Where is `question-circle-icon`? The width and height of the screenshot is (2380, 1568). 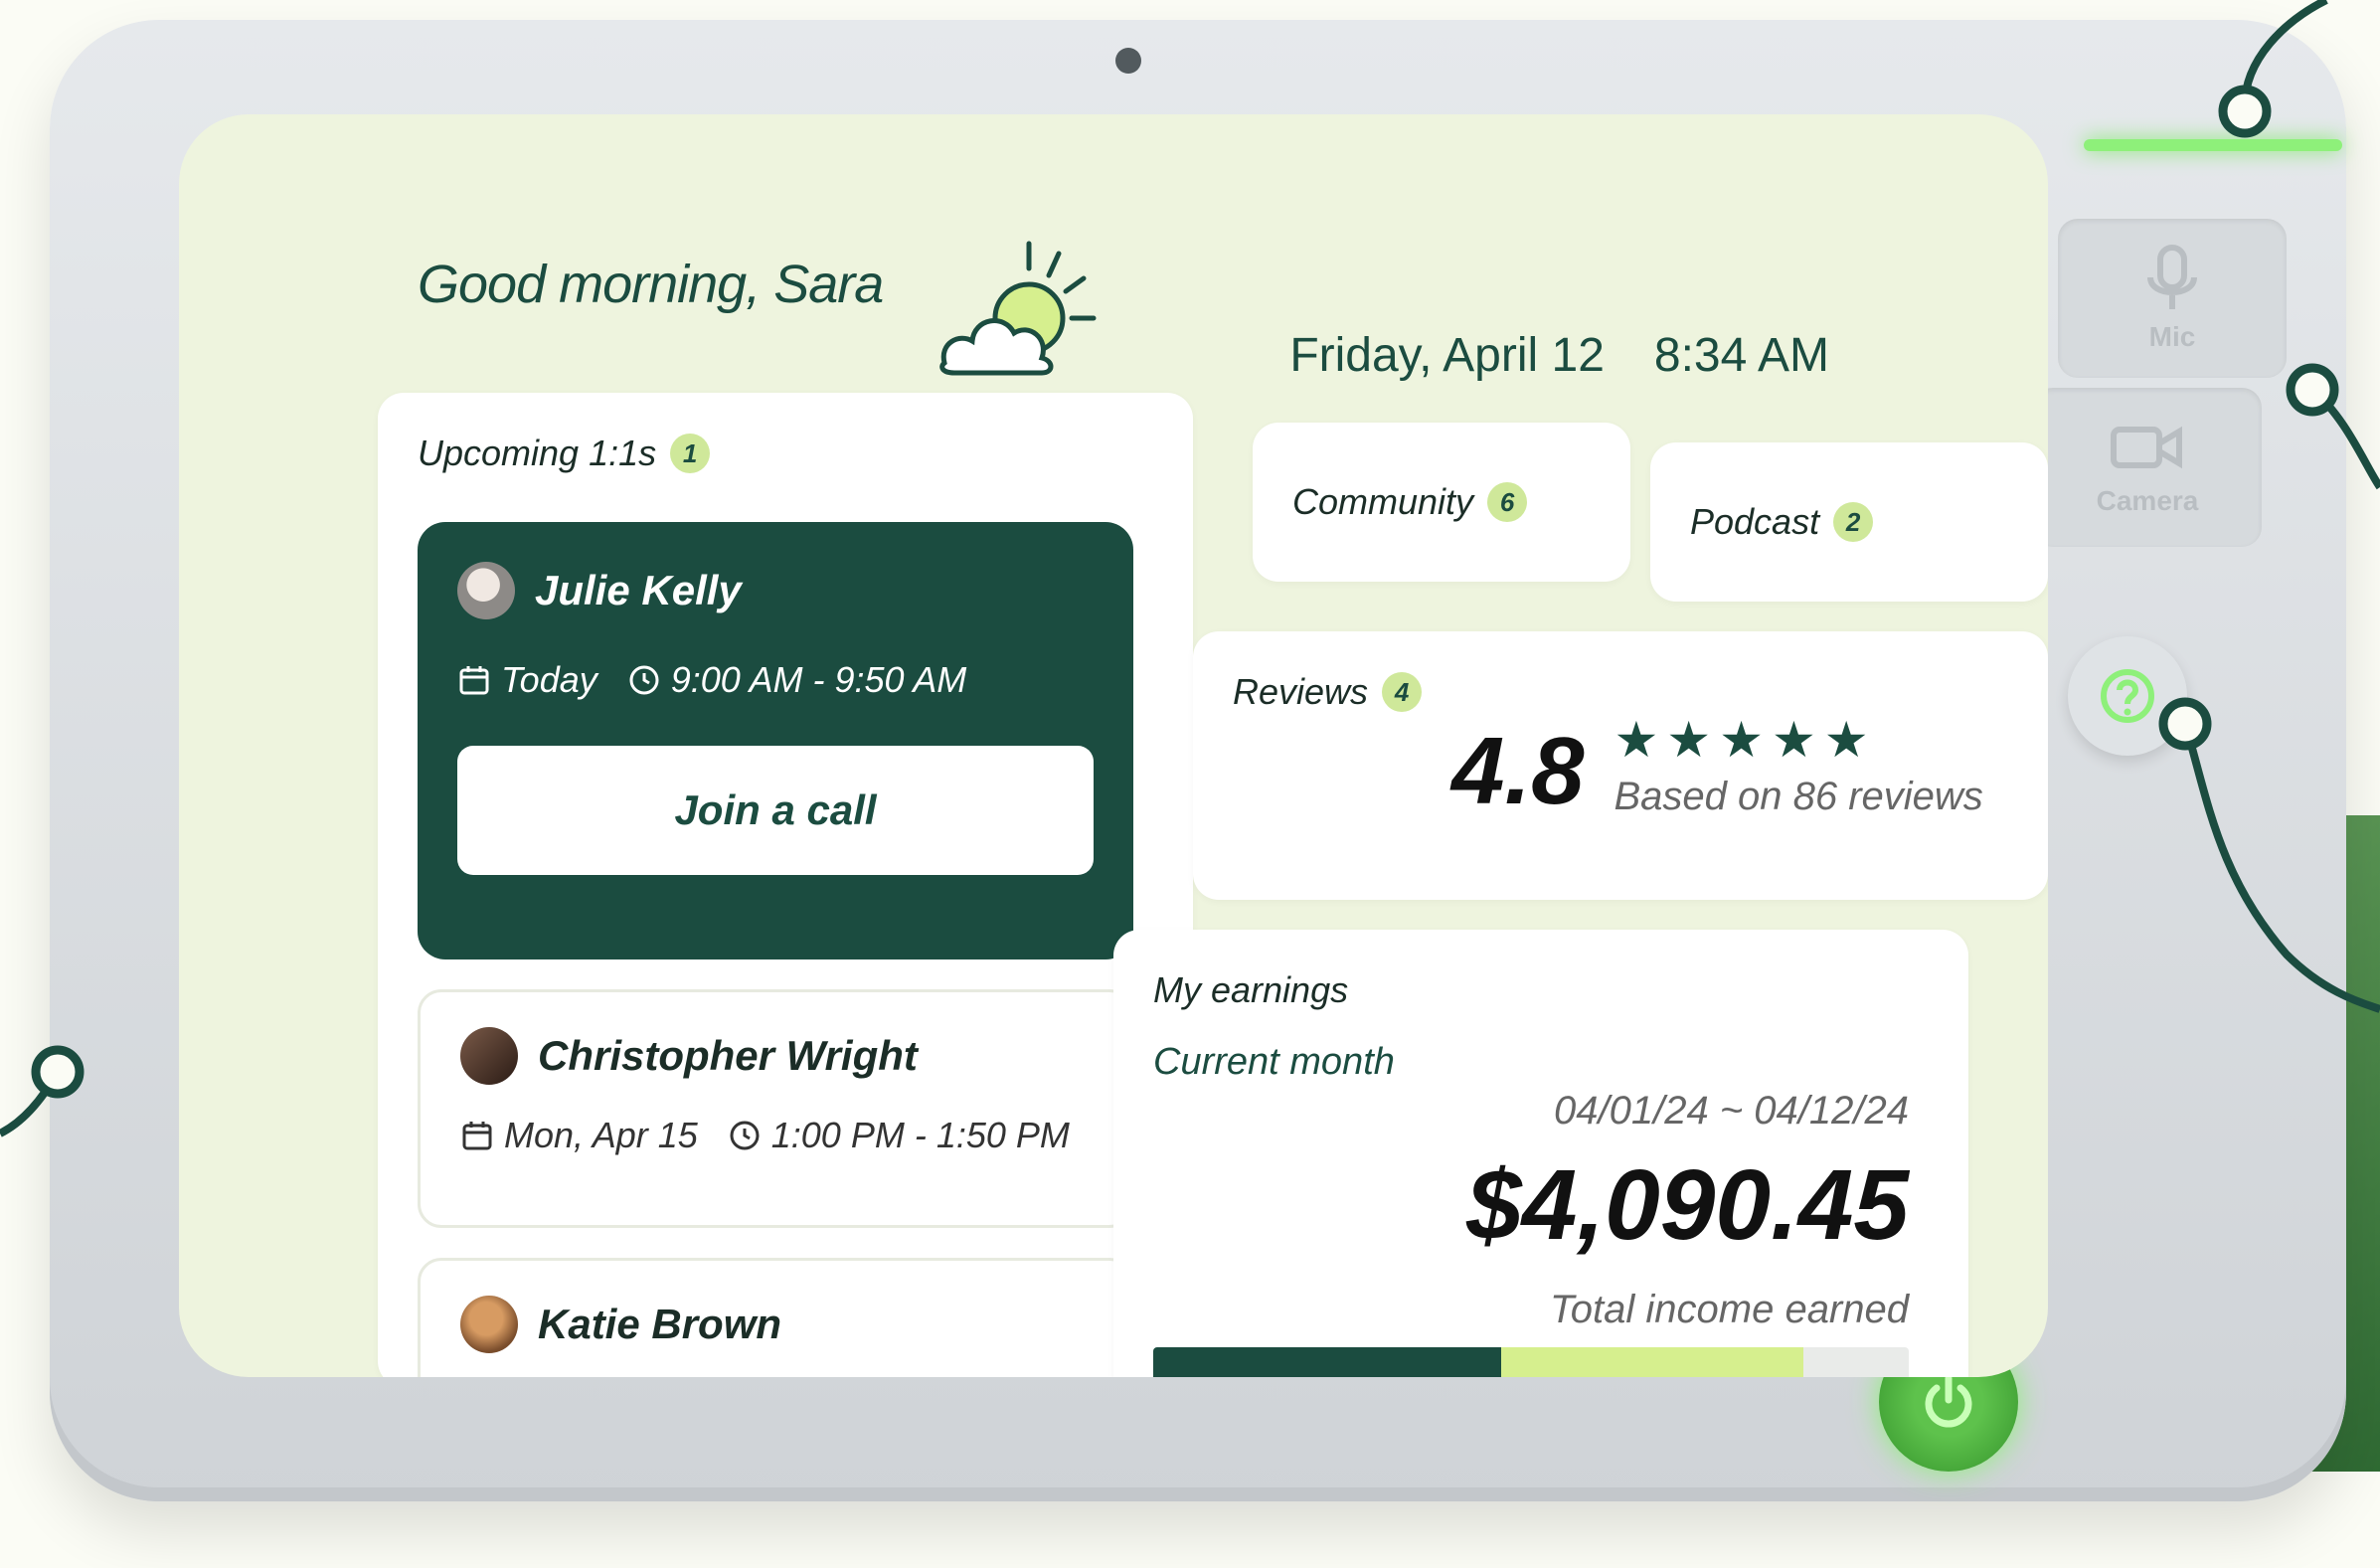 question-circle-icon is located at coordinates (2127, 696).